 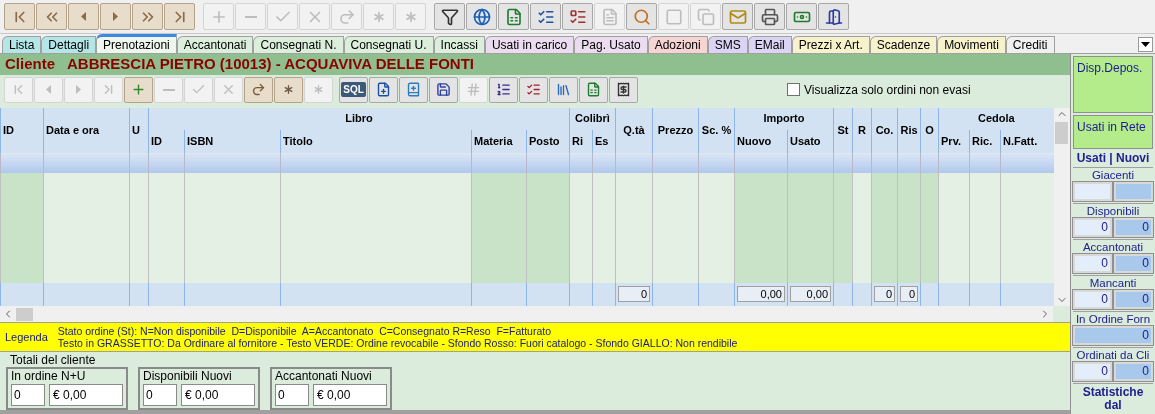 I want to click on tab: Usati in carico, so click(x=529, y=44).